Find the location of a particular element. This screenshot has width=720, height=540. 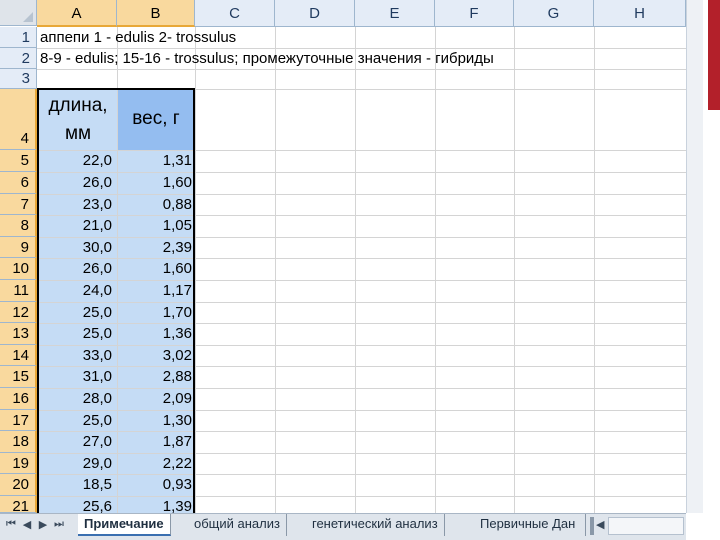

column-header-f: F is located at coordinates (474, 13).